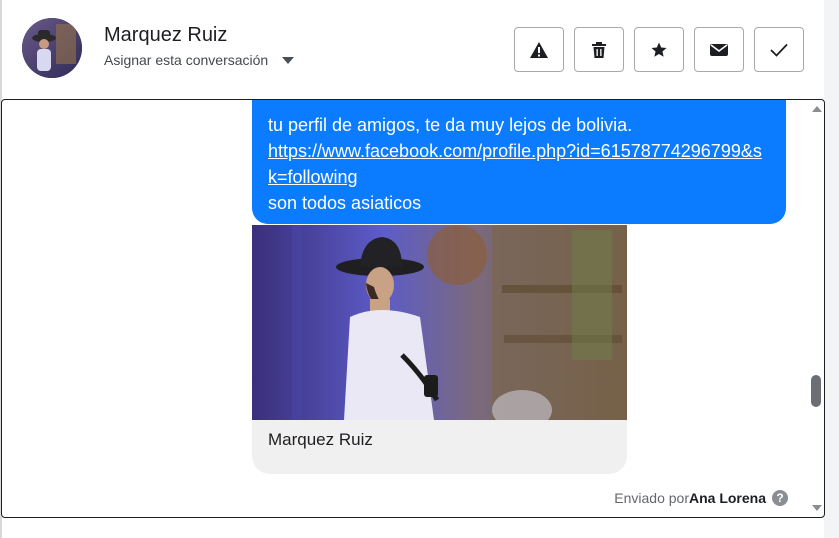 This screenshot has width=839, height=538. What do you see at coordinates (831, 269) in the screenshot?
I see `outer-scroll-track` at bounding box center [831, 269].